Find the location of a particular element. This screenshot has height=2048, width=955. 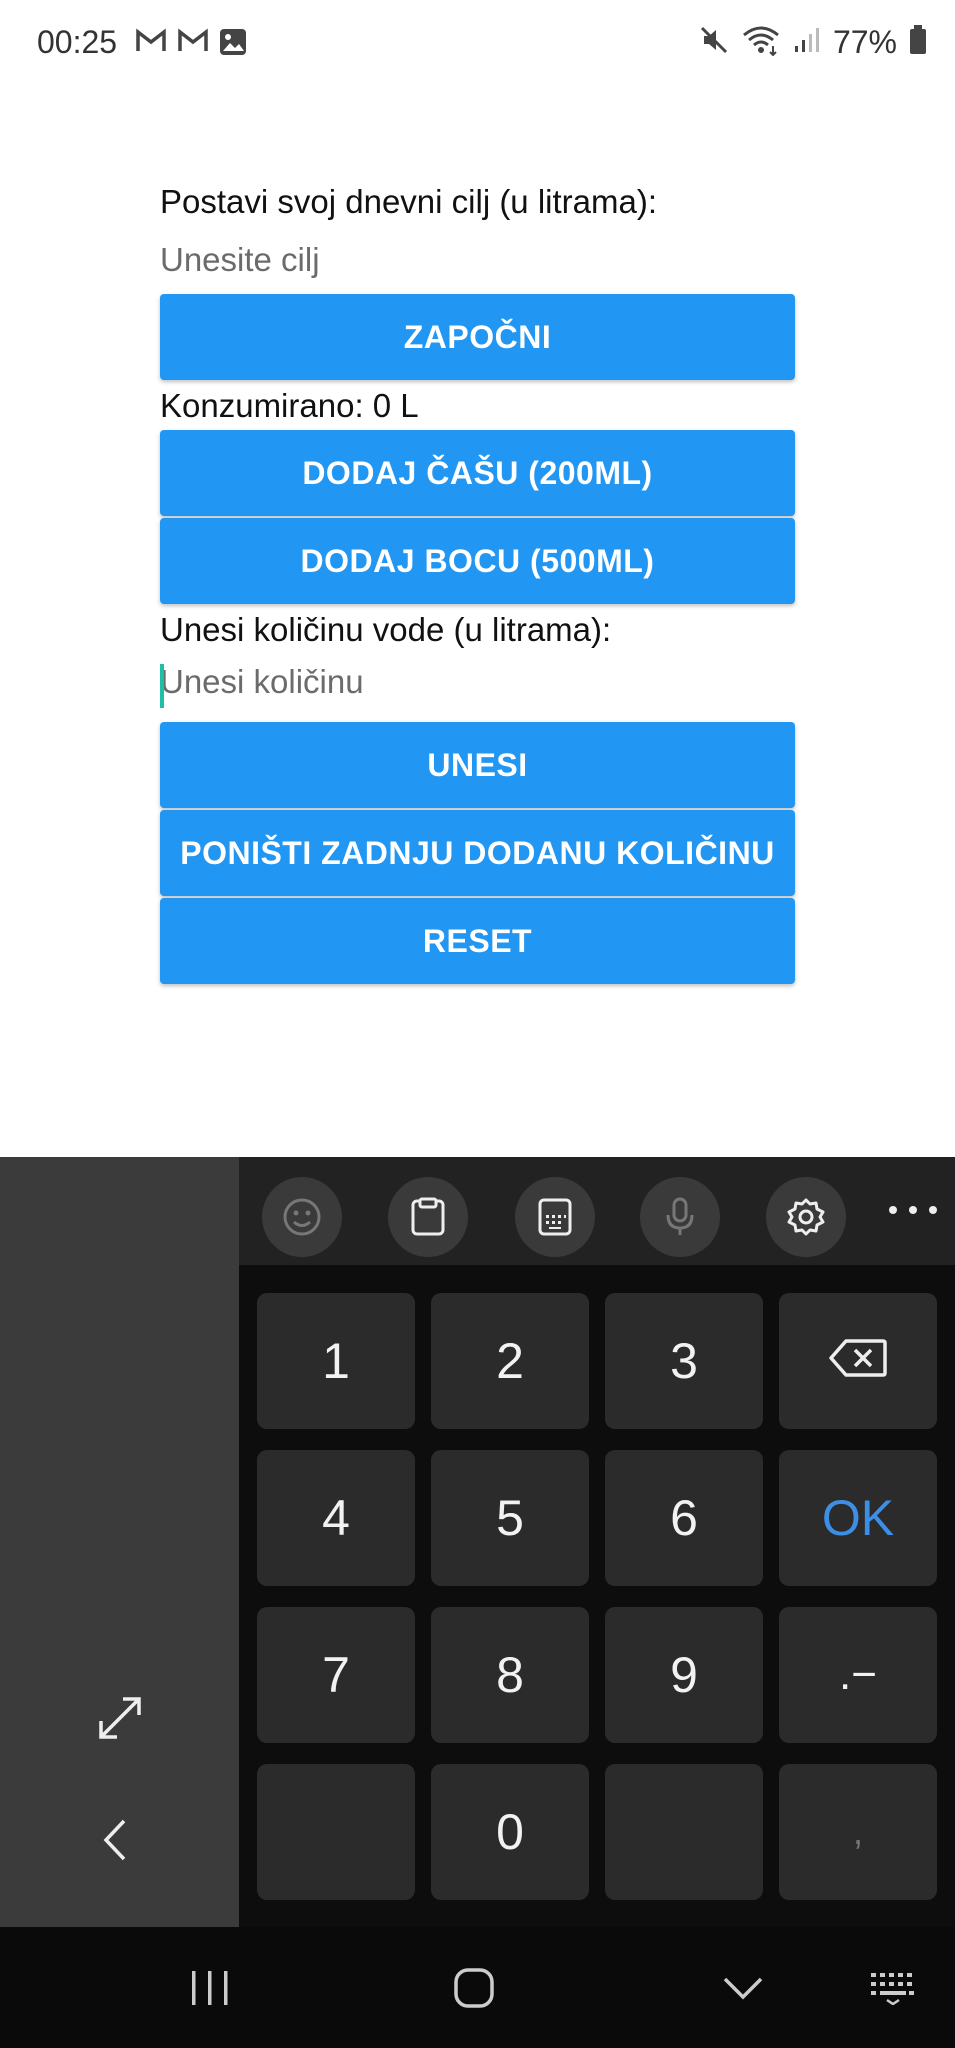

back-icon is located at coordinates (743, 1987).